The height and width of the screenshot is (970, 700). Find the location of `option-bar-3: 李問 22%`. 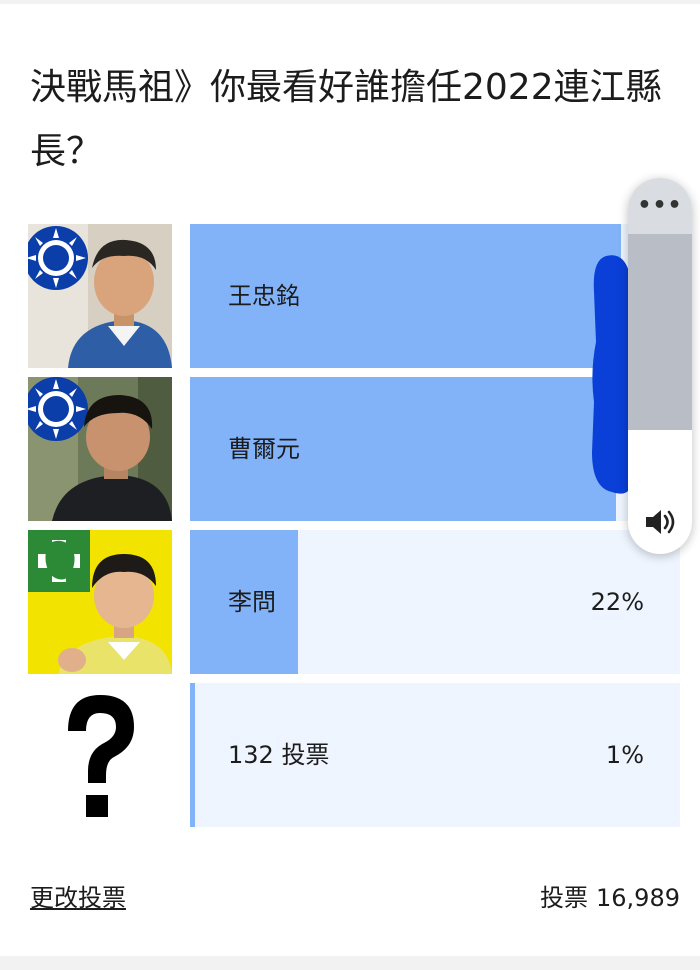

option-bar-3: 李問 22% is located at coordinates (435, 602).